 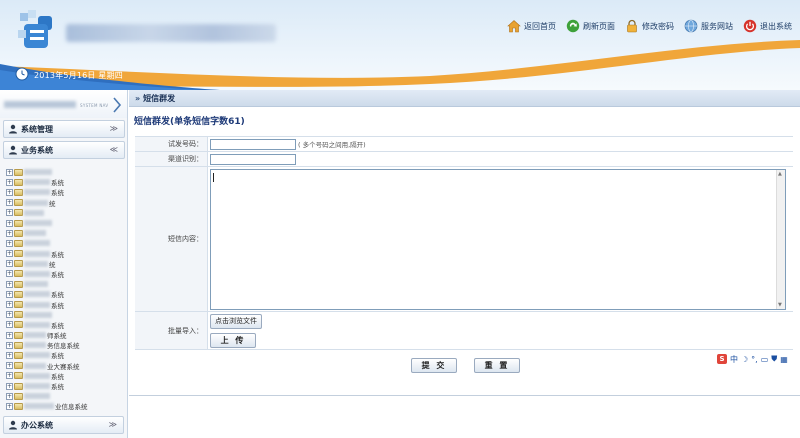 What do you see at coordinates (66, 335) in the screenshot?
I see `tree-item: + 师系统` at bounding box center [66, 335].